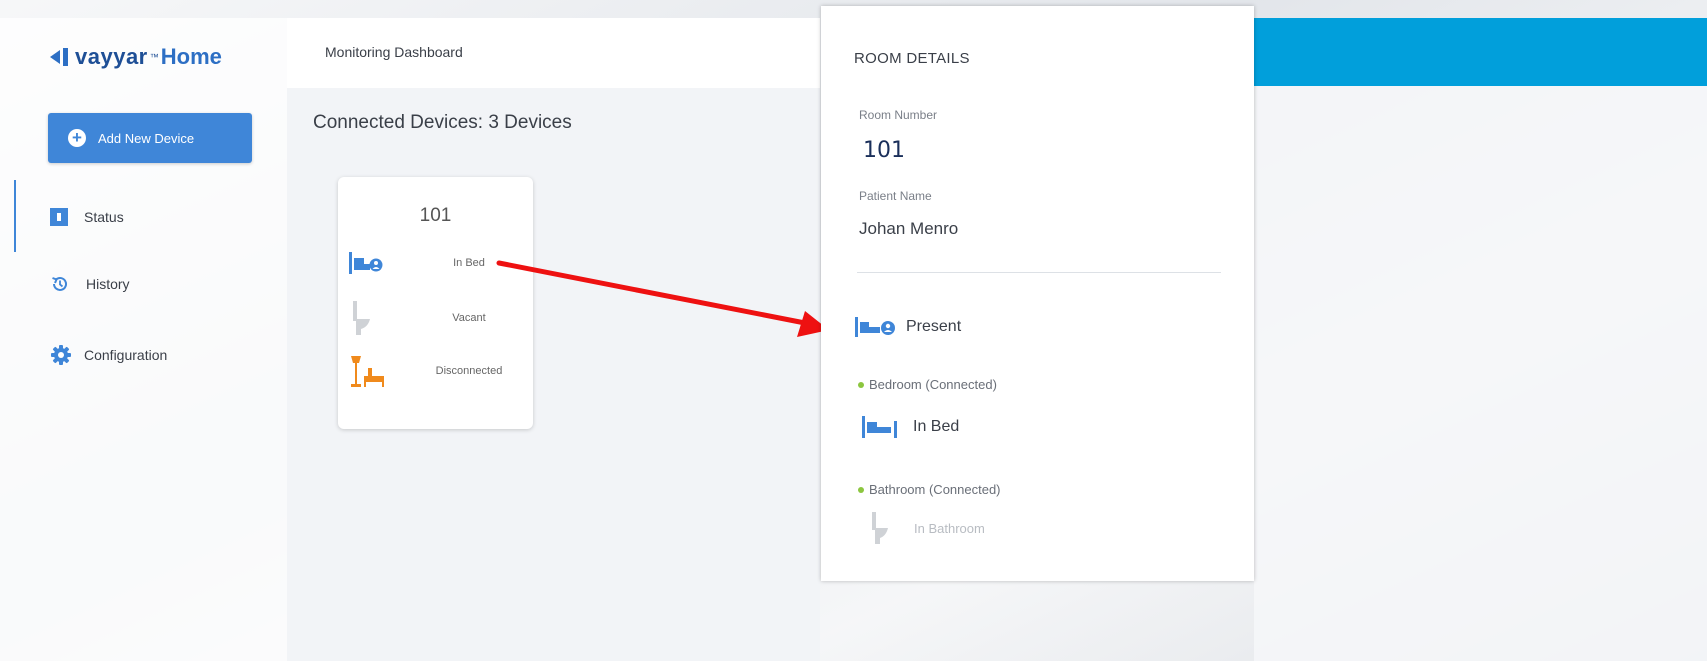 The width and height of the screenshot is (1707, 661). What do you see at coordinates (59, 217) in the screenshot?
I see `status-icon` at bounding box center [59, 217].